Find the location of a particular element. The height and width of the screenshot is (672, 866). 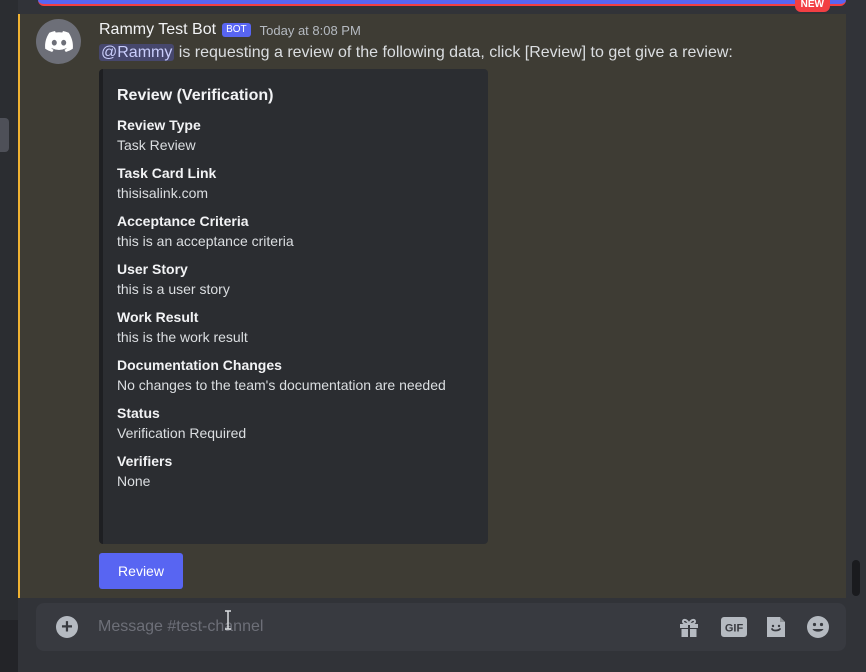

server-sidebar is located at coordinates (9, 336).